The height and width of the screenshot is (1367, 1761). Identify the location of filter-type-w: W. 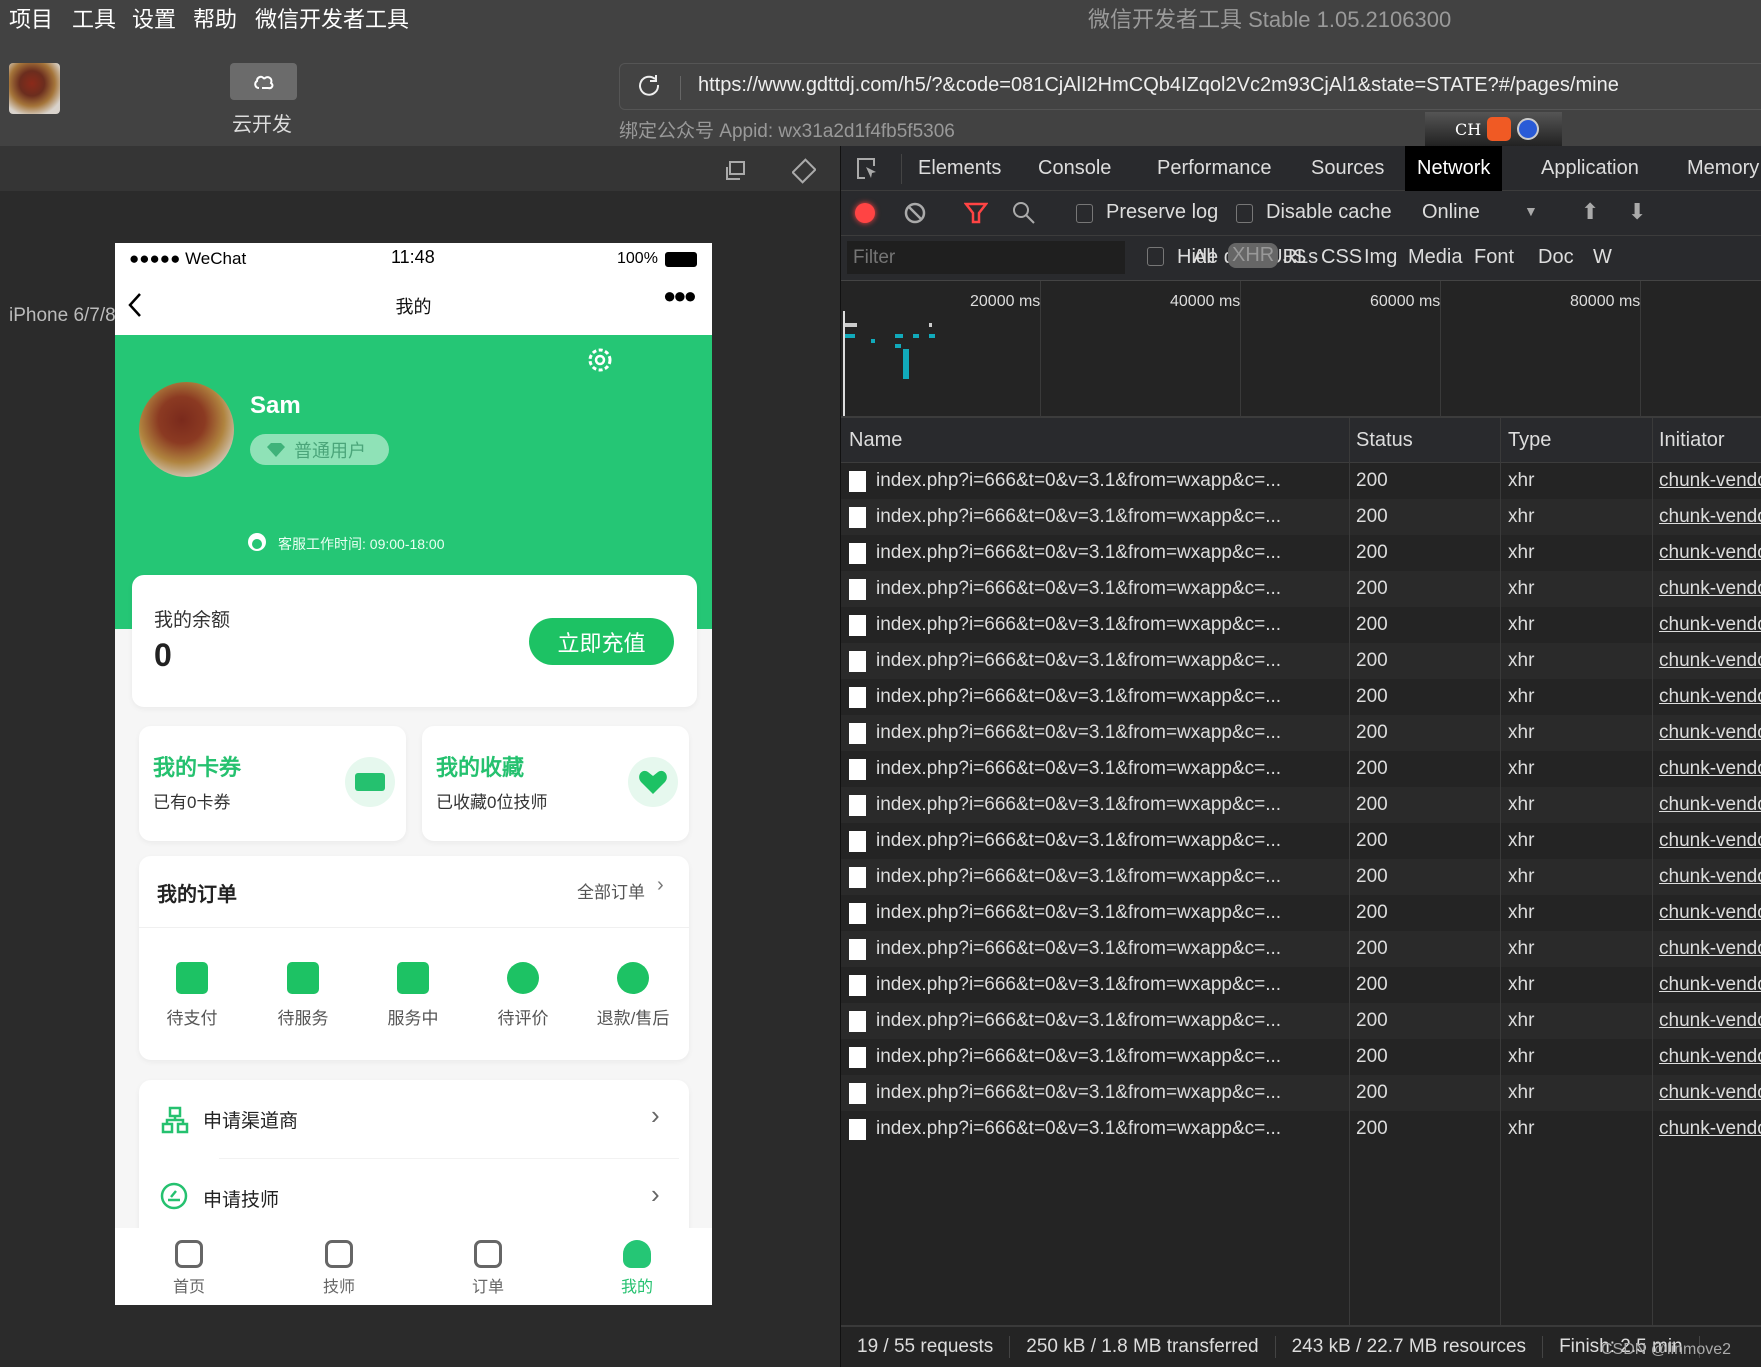
(1602, 257).